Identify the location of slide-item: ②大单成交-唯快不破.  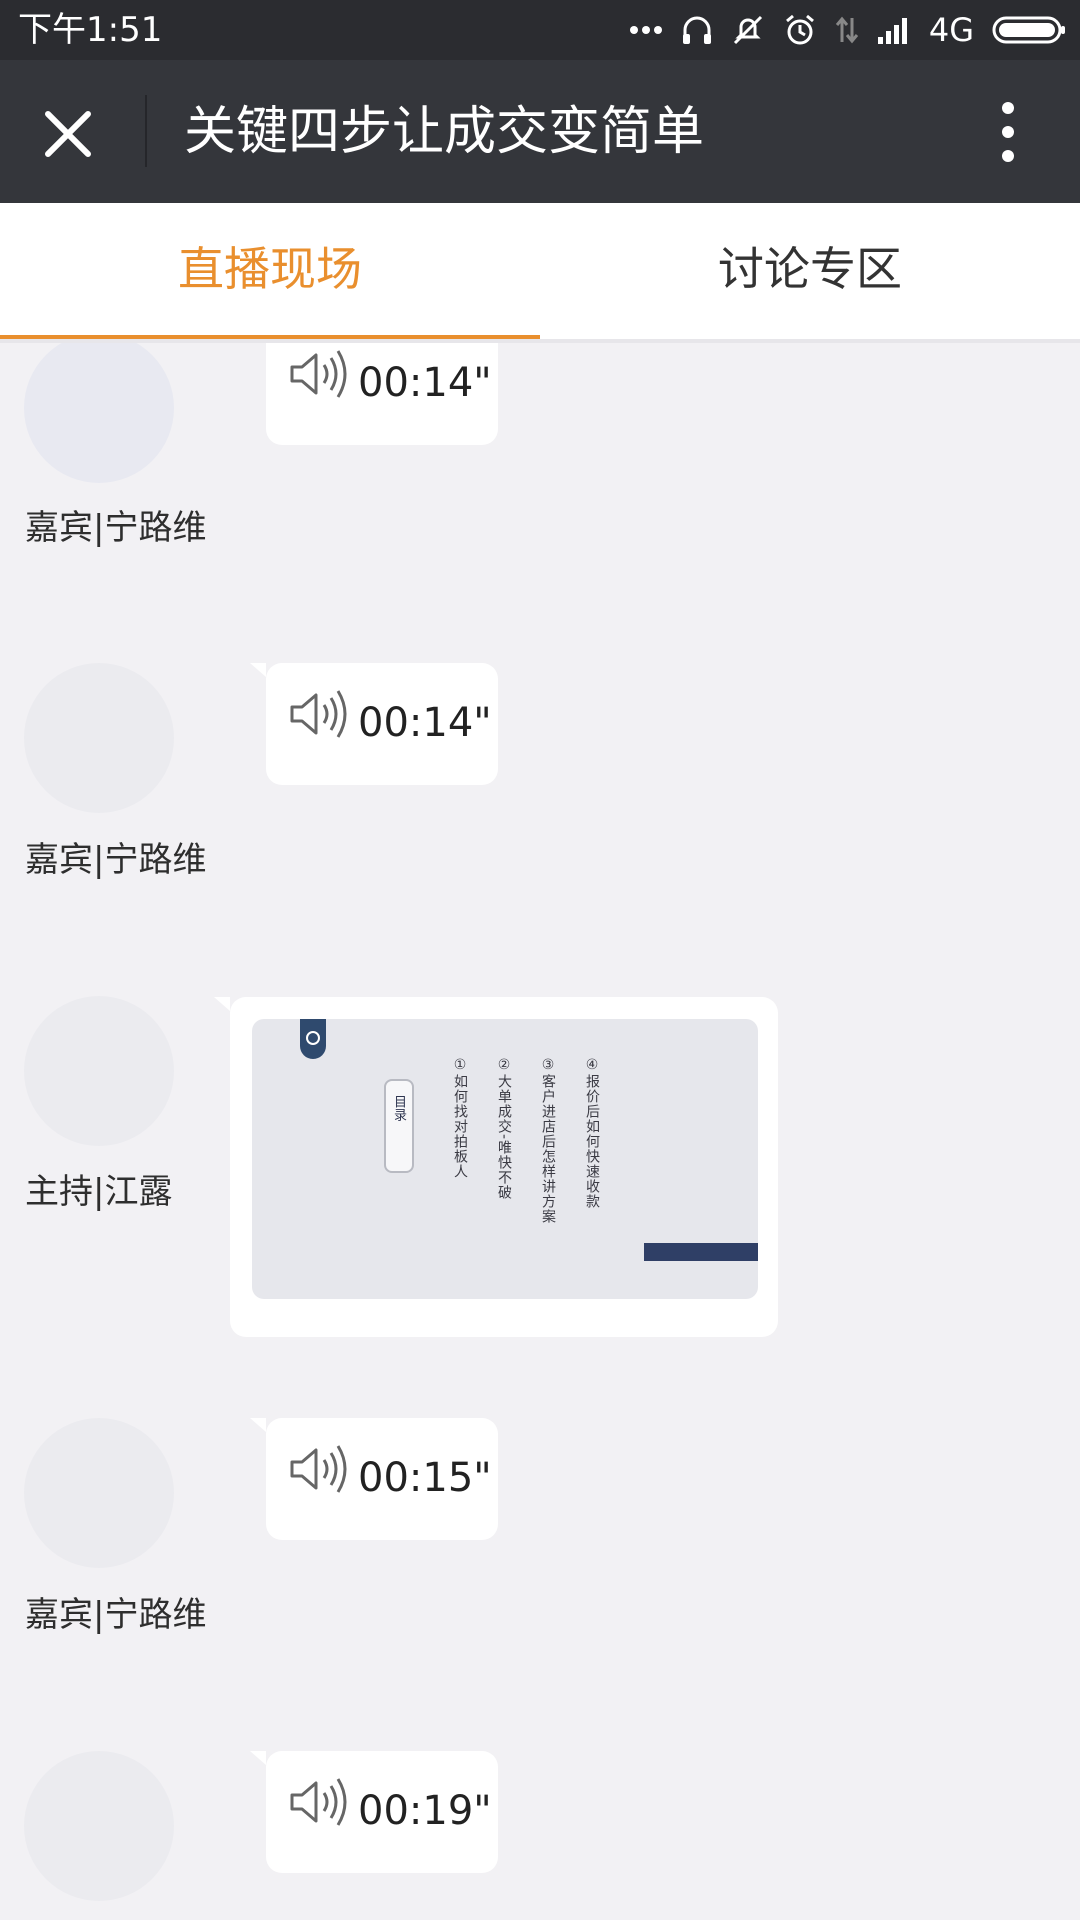
(504, 1129).